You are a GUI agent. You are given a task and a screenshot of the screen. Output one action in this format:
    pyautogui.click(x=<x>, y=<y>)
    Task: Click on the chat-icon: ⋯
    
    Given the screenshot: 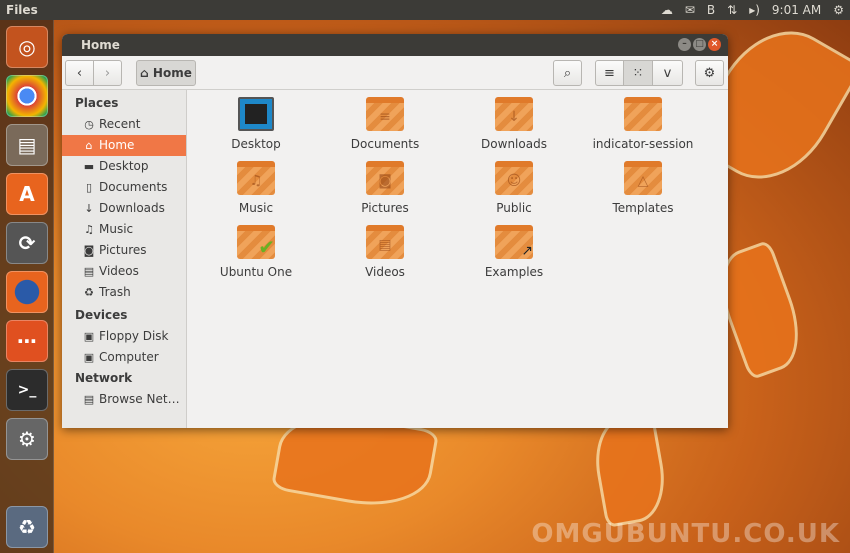 What is the action you would take?
    pyautogui.click(x=27, y=341)
    